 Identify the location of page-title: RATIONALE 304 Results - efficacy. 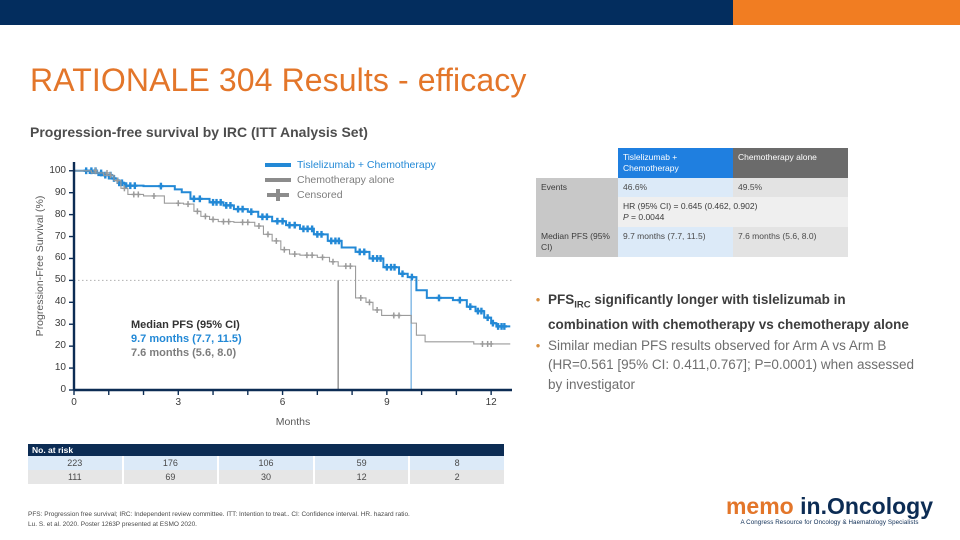
(278, 80).